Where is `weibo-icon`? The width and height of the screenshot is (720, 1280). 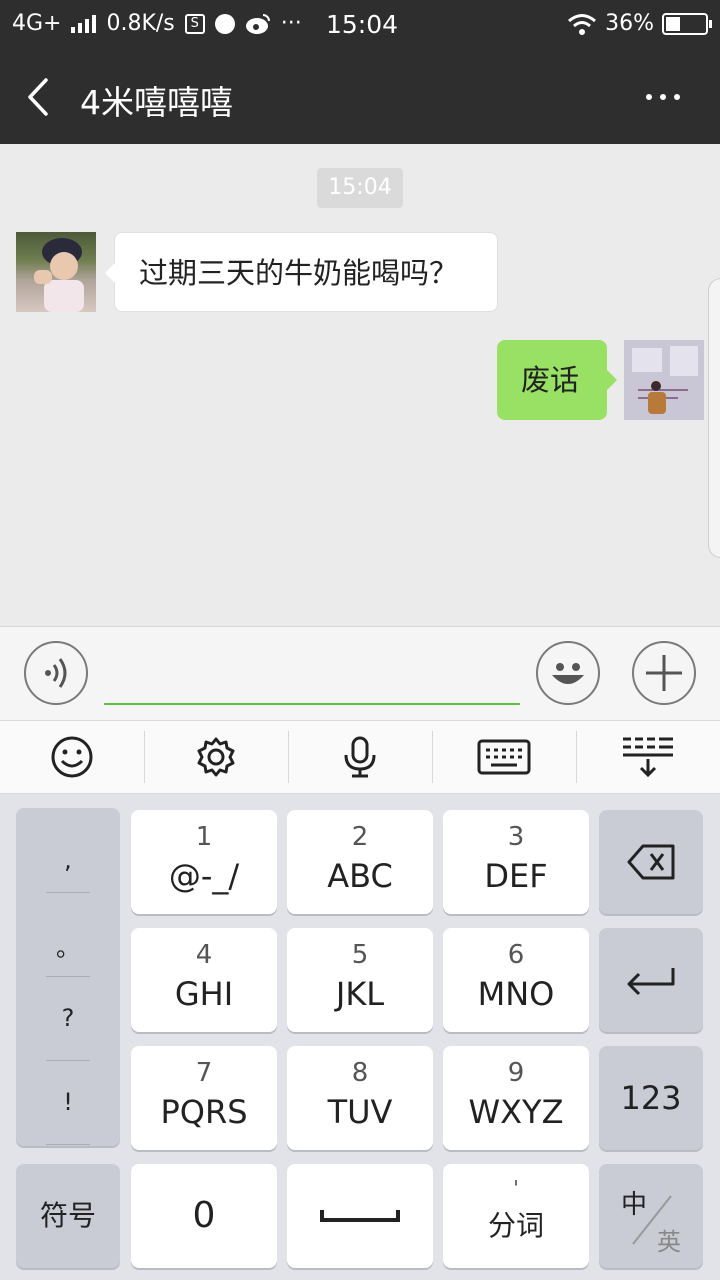 weibo-icon is located at coordinates (257, 23).